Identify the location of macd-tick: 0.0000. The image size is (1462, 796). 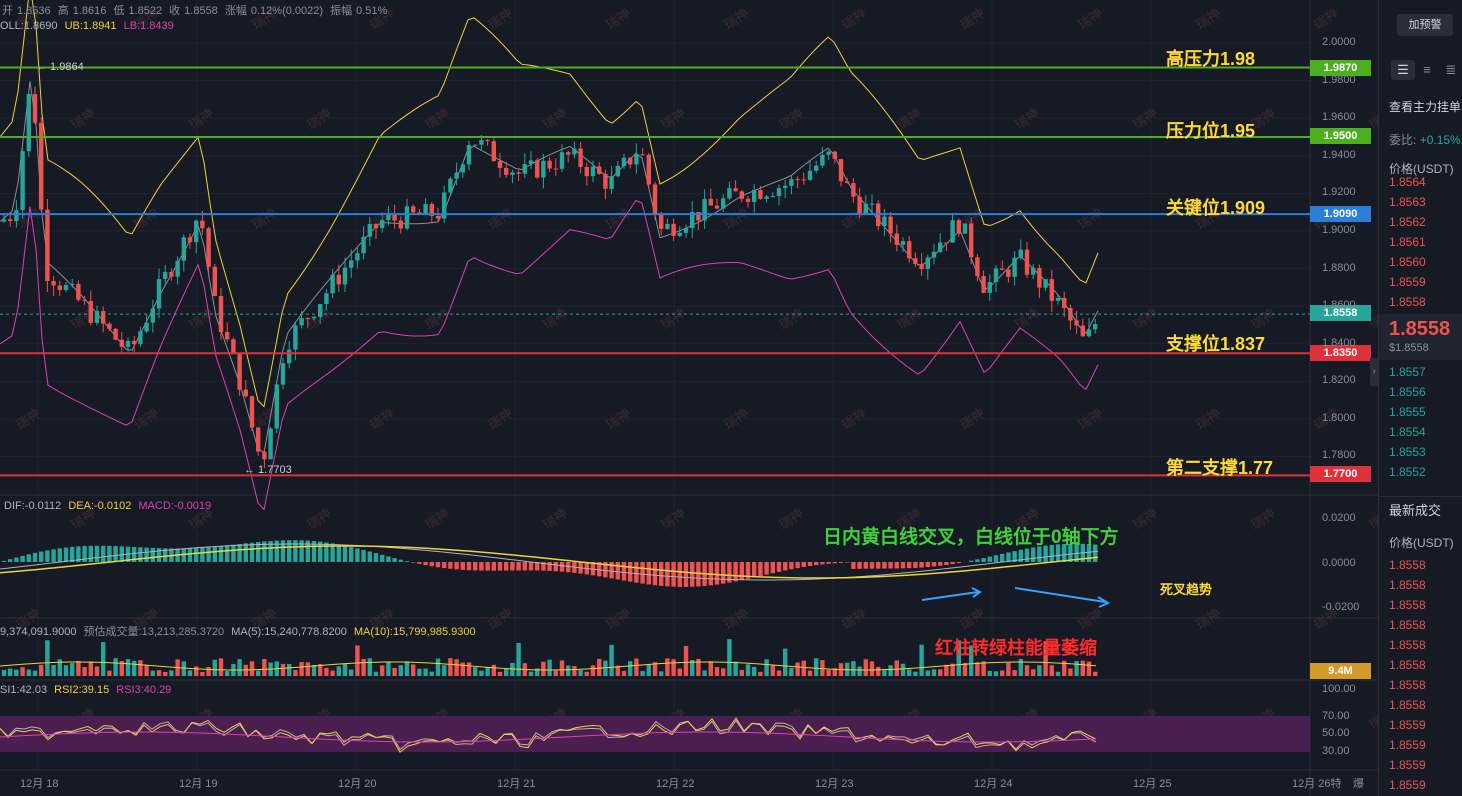
(1339, 563).